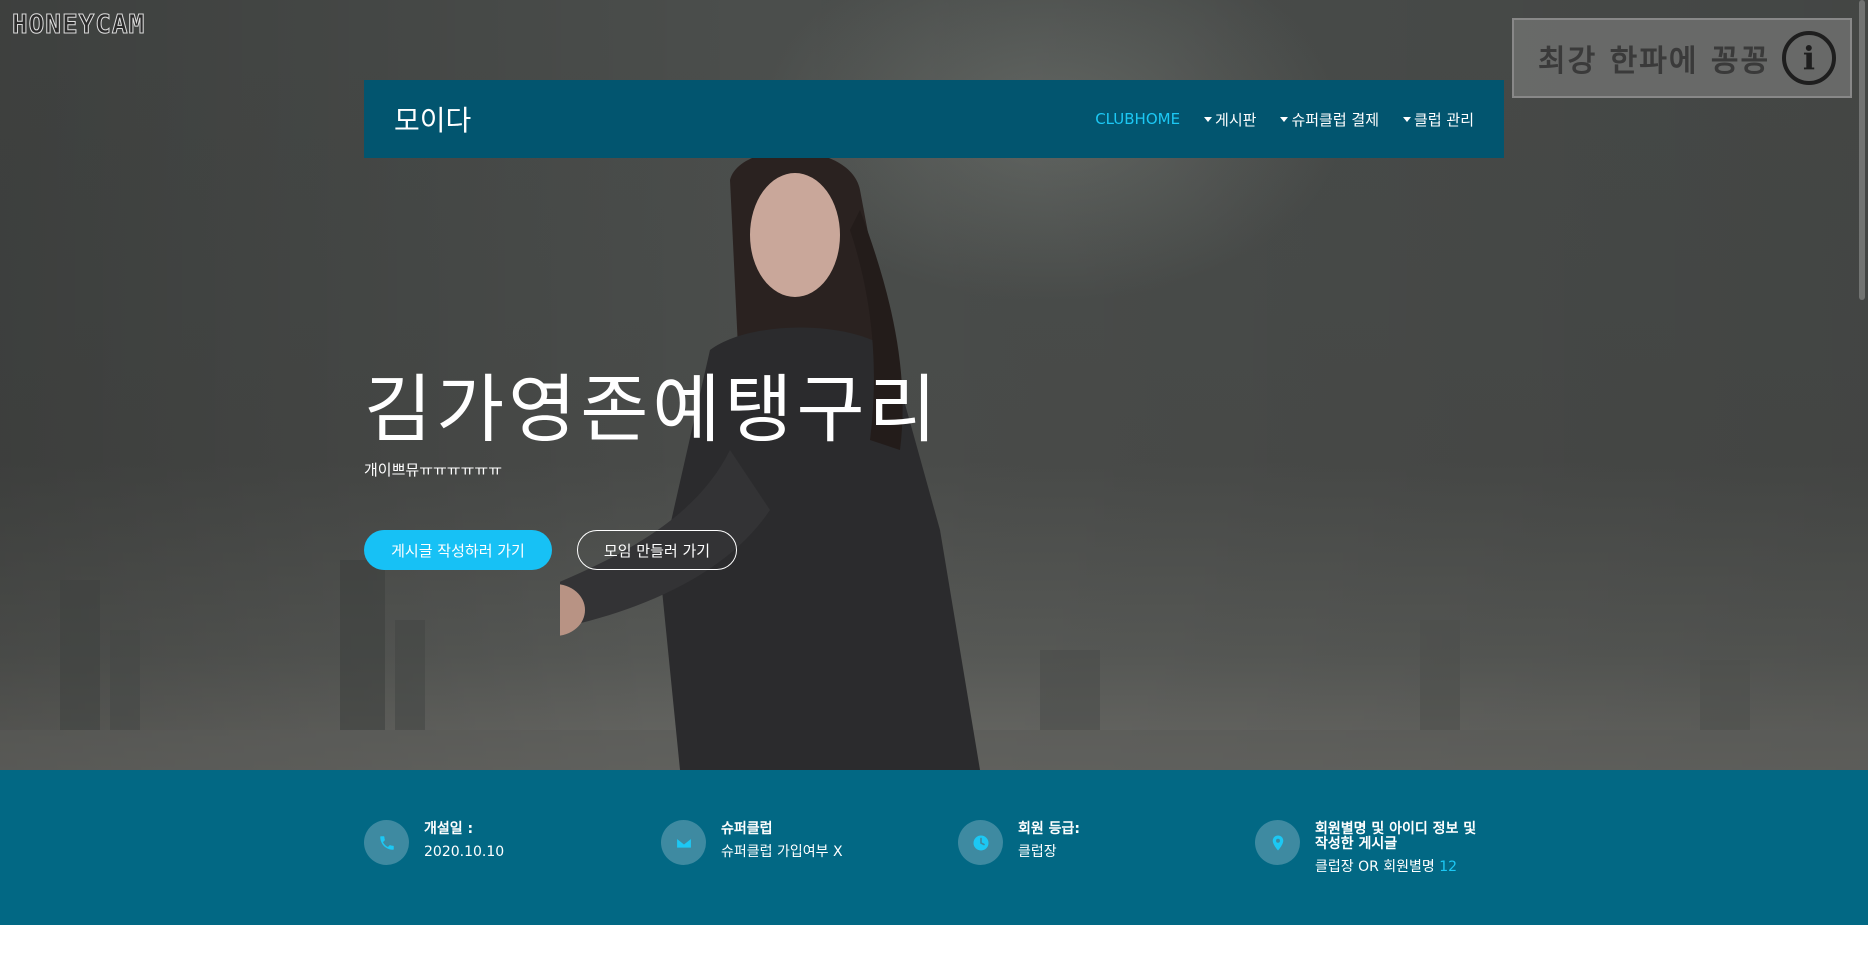 The height and width of the screenshot is (974, 1868). What do you see at coordinates (1335, 119) in the screenshot?
I see `nav-item-label: 슈퍼클럽 결제` at bounding box center [1335, 119].